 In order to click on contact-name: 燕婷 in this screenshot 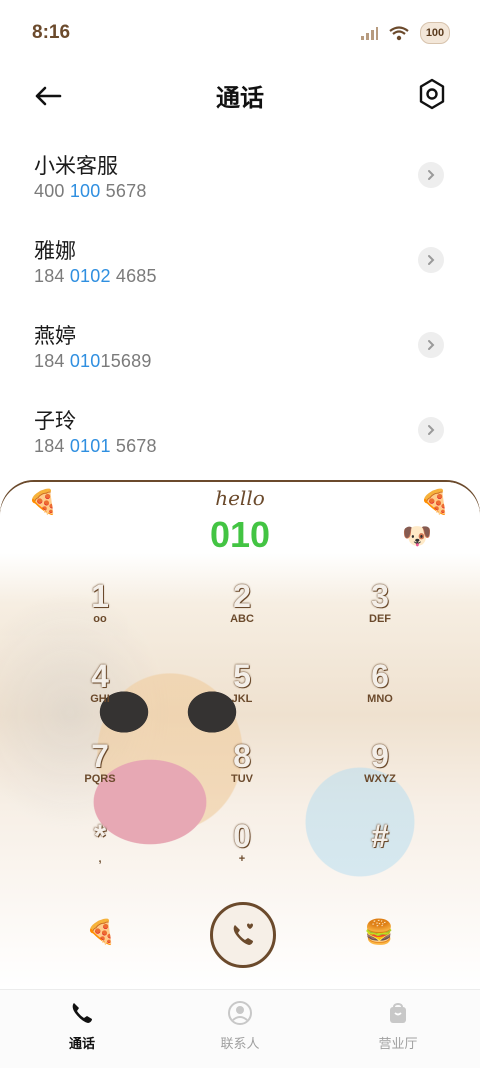, I will do `click(55, 336)`.